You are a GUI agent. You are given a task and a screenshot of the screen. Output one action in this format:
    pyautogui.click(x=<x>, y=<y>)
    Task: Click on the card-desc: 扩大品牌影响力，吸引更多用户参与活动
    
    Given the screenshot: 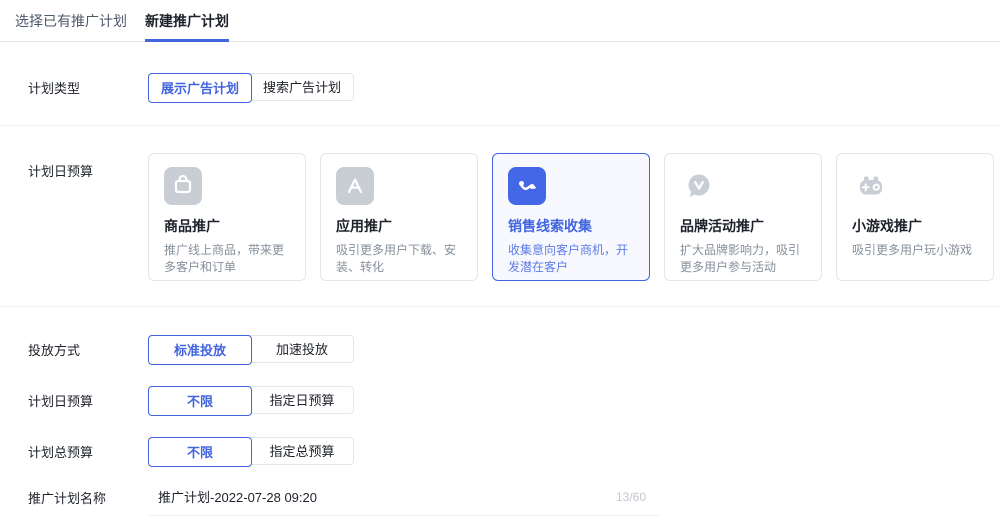 What is the action you would take?
    pyautogui.click(x=740, y=258)
    